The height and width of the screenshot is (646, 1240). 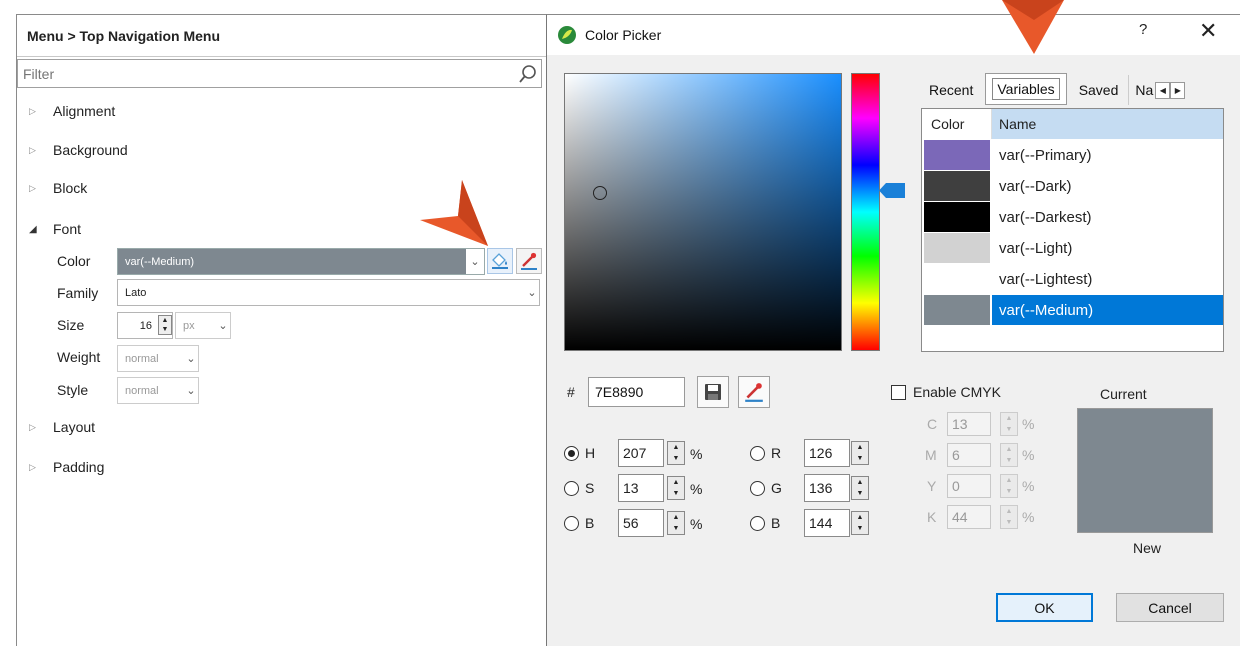 What do you see at coordinates (158, 358) in the screenshot?
I see `weight-dropdown: normal ⌄` at bounding box center [158, 358].